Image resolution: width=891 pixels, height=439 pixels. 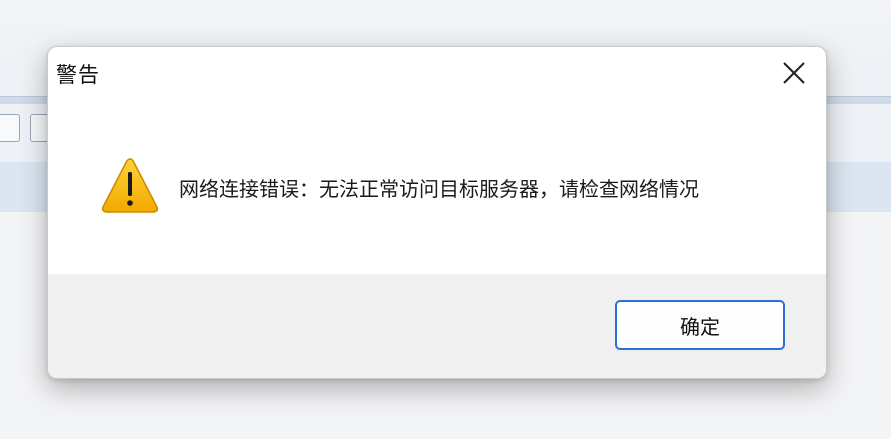 What do you see at coordinates (700, 325) in the screenshot?
I see `ok-button: 确定` at bounding box center [700, 325].